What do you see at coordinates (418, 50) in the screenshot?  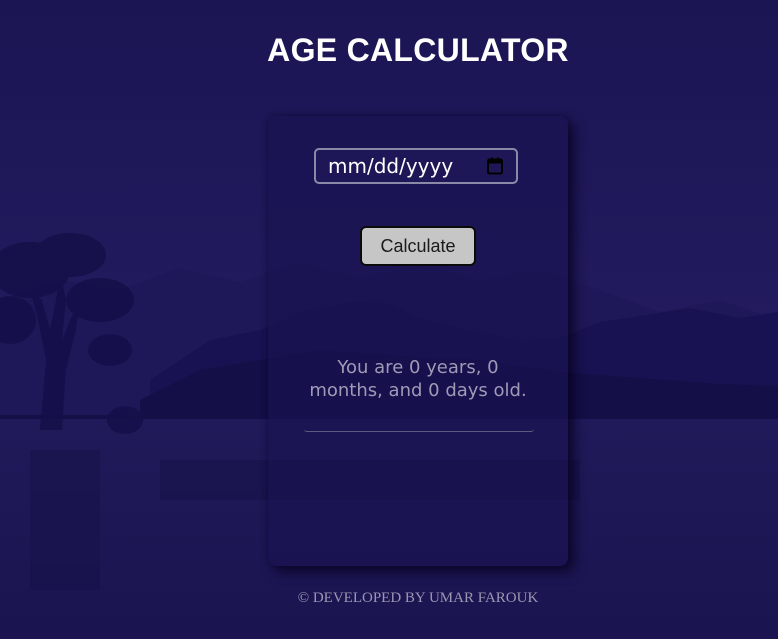 I see `page-title: AGE CALCULATOR` at bounding box center [418, 50].